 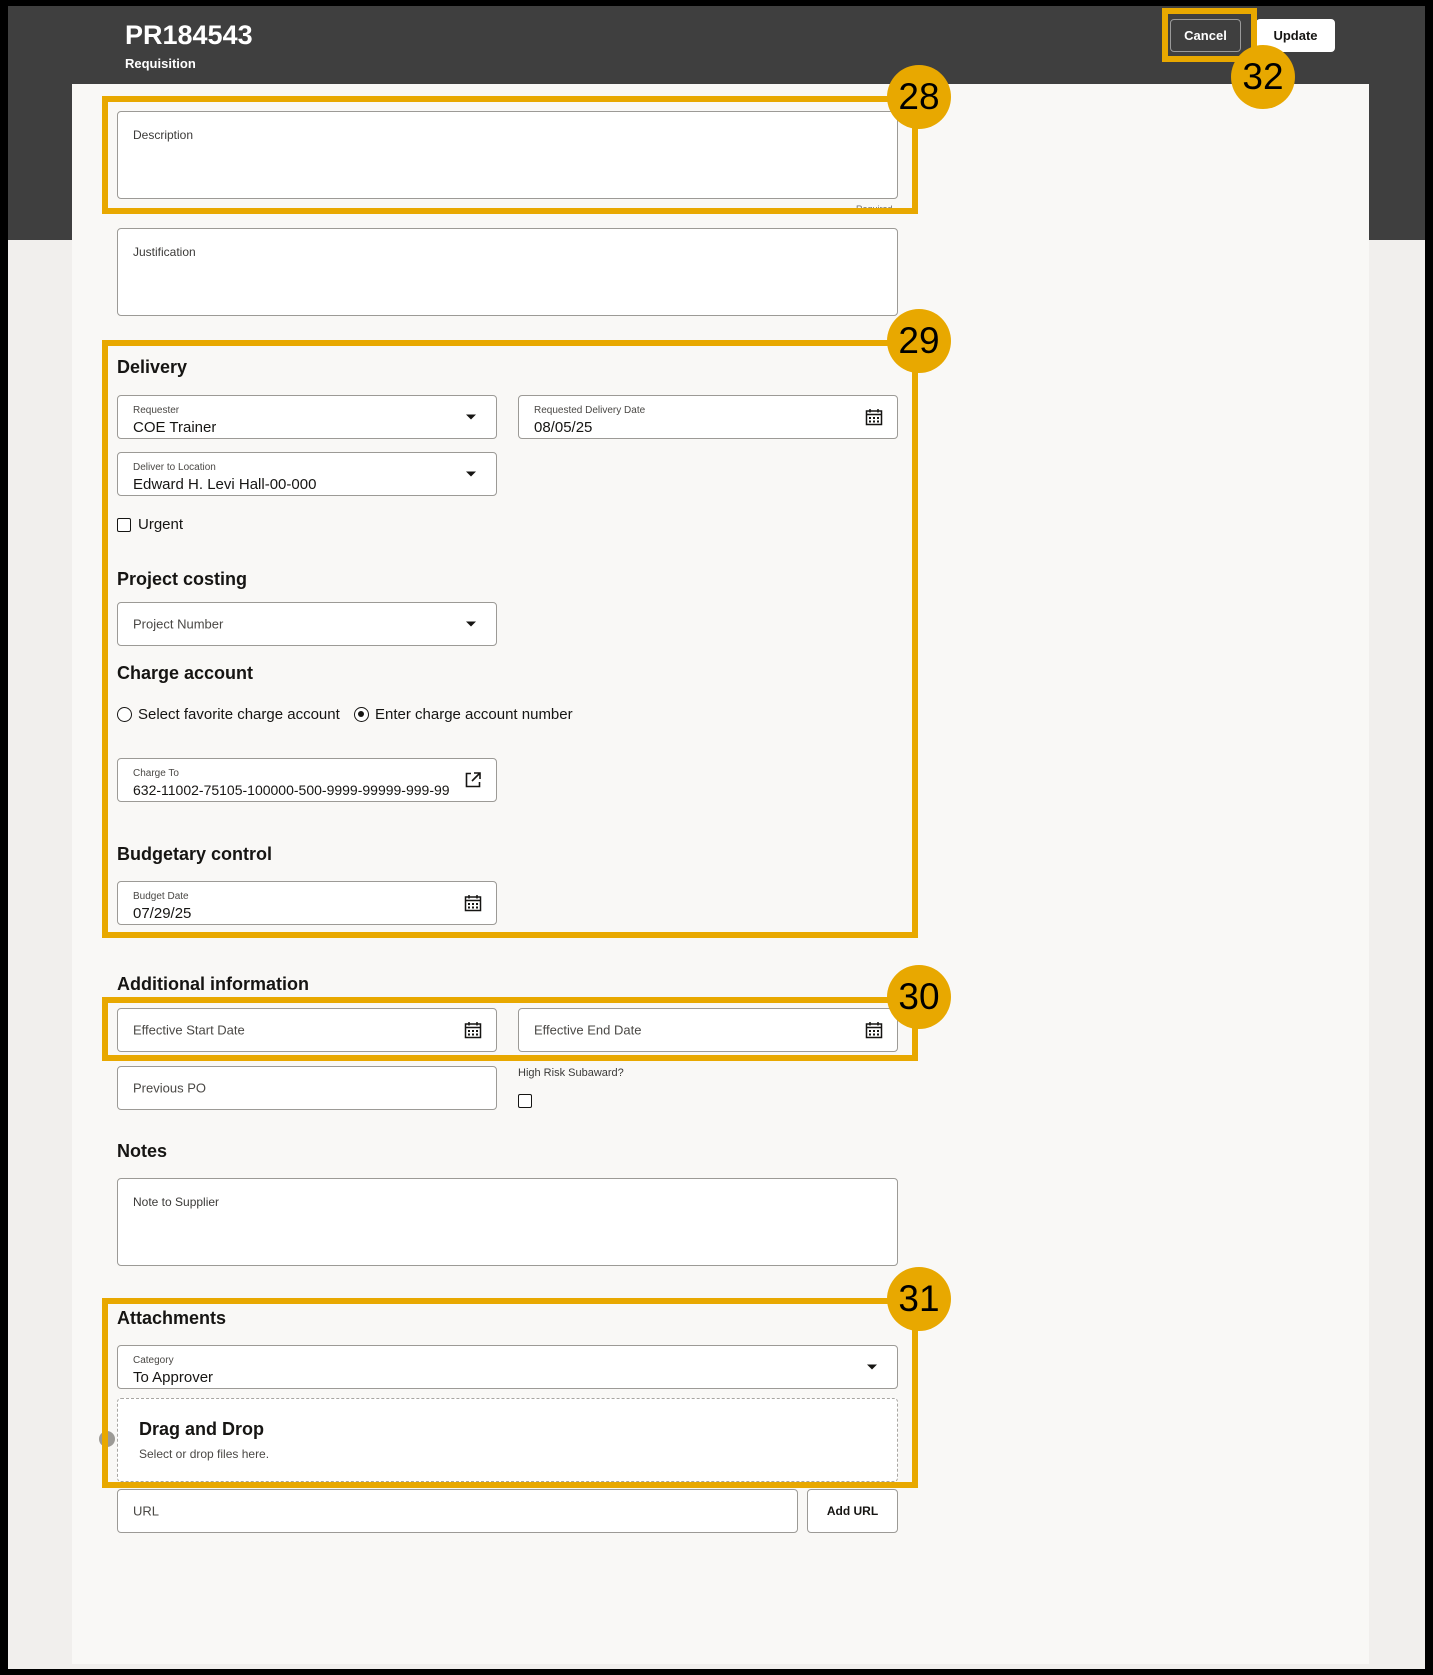 What do you see at coordinates (919, 341) in the screenshot?
I see `callout-badge-29: 29` at bounding box center [919, 341].